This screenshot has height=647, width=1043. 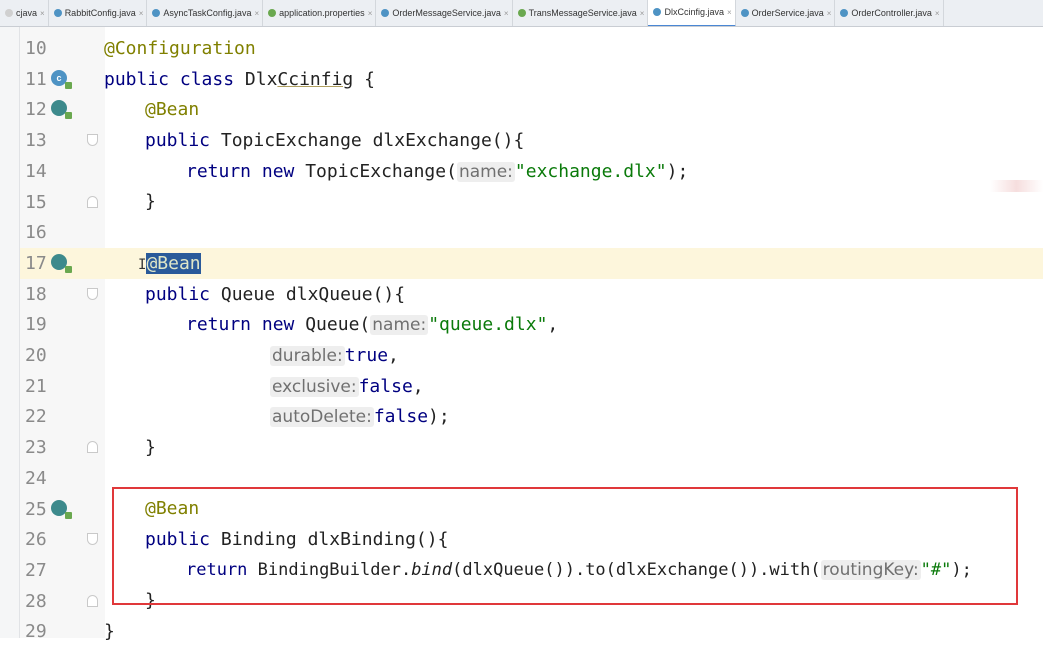 I want to click on code-line-19: return new Queue(name: "queue.dlx",, so click(x=372, y=324).